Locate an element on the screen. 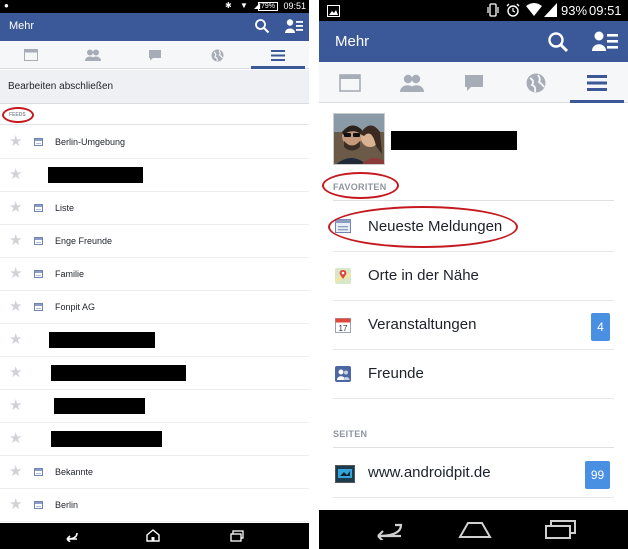 The width and height of the screenshot is (628, 549). menu-icon is located at coordinates (278, 55).